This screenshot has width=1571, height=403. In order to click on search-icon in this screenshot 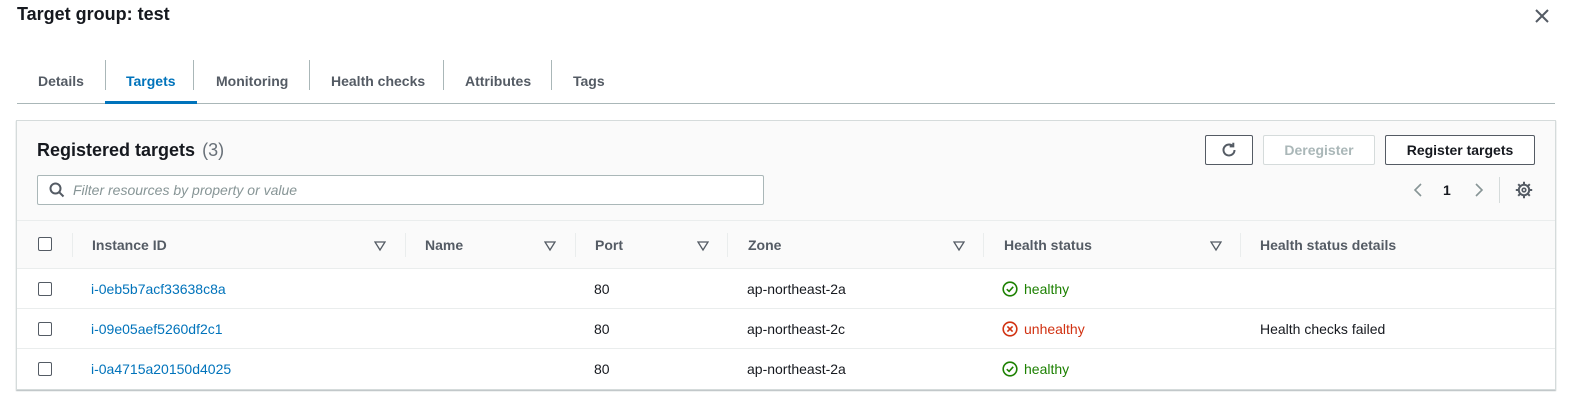, I will do `click(57, 190)`.